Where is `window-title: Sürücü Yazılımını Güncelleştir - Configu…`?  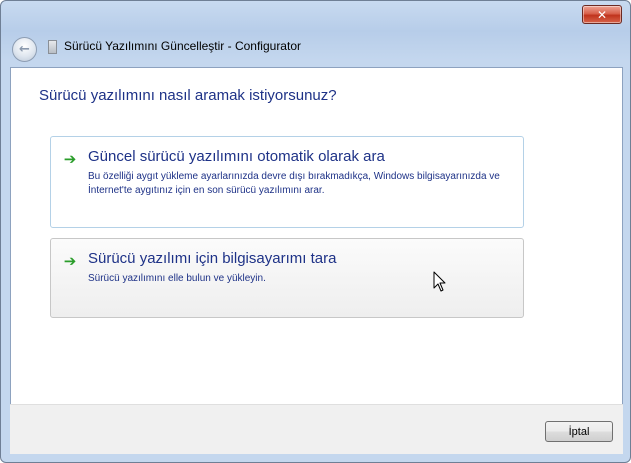 window-title: Sürücü Yazılımını Güncelleştir - Configu… is located at coordinates (182, 46).